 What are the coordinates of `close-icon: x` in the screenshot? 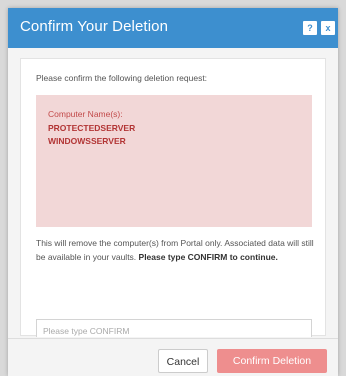 It's located at (328, 28).